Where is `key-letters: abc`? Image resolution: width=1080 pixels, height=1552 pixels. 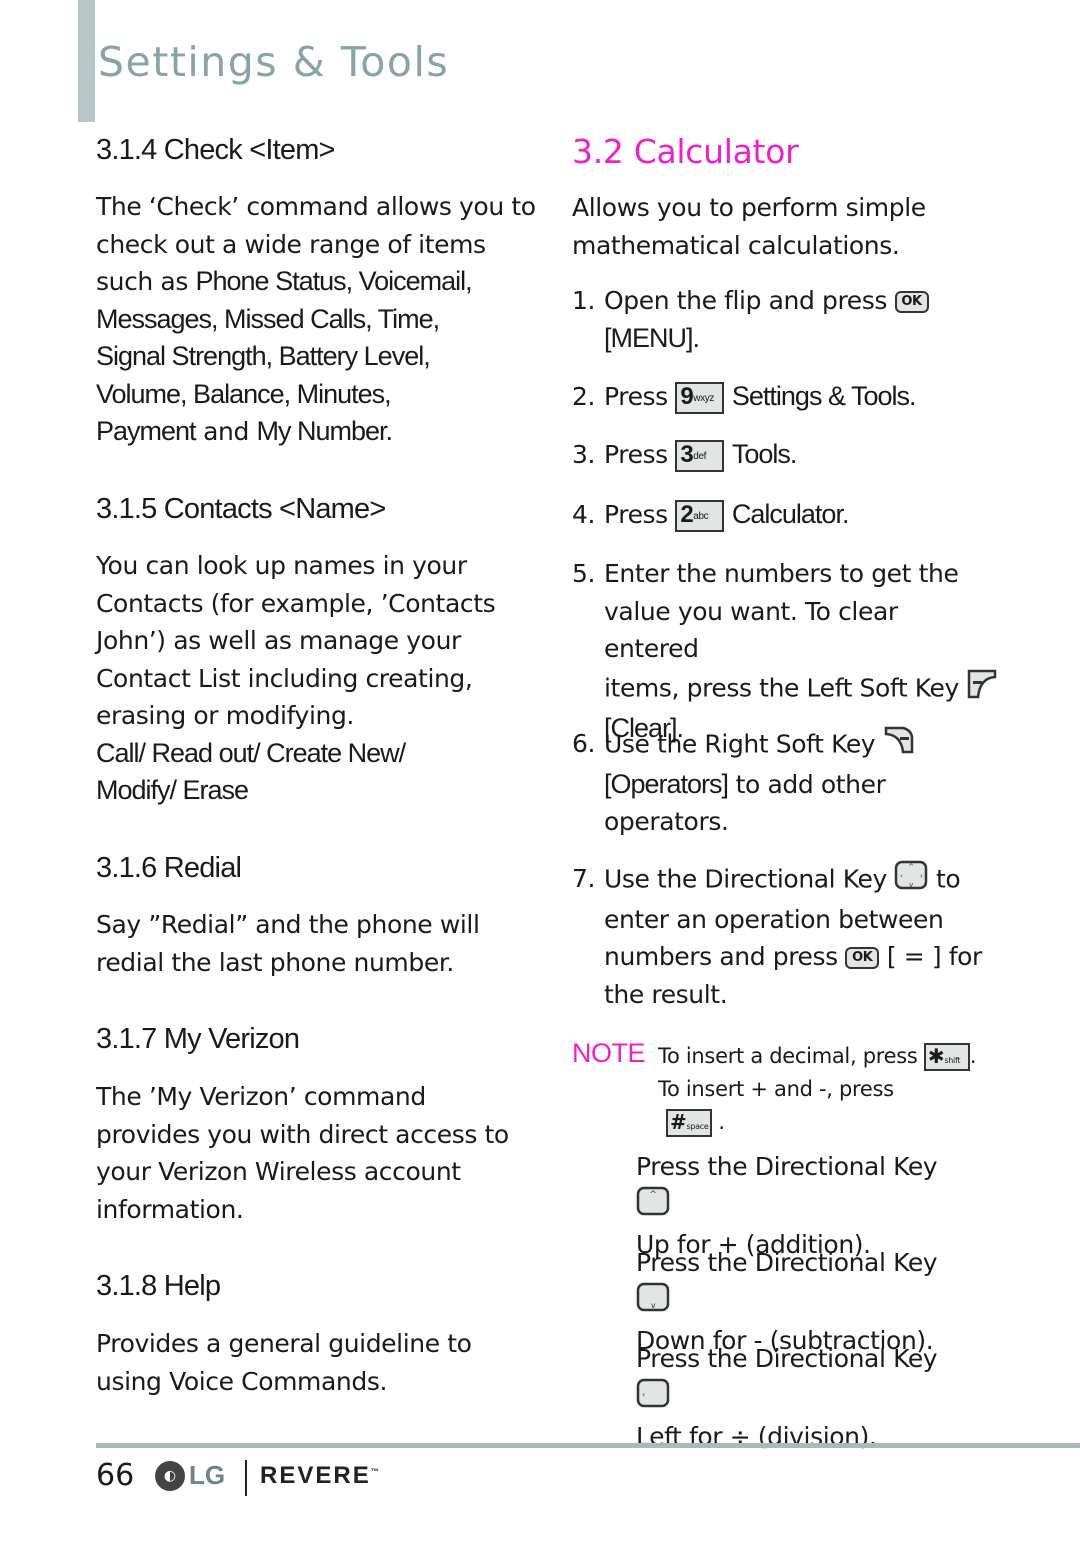
key-letters: abc is located at coordinates (701, 516).